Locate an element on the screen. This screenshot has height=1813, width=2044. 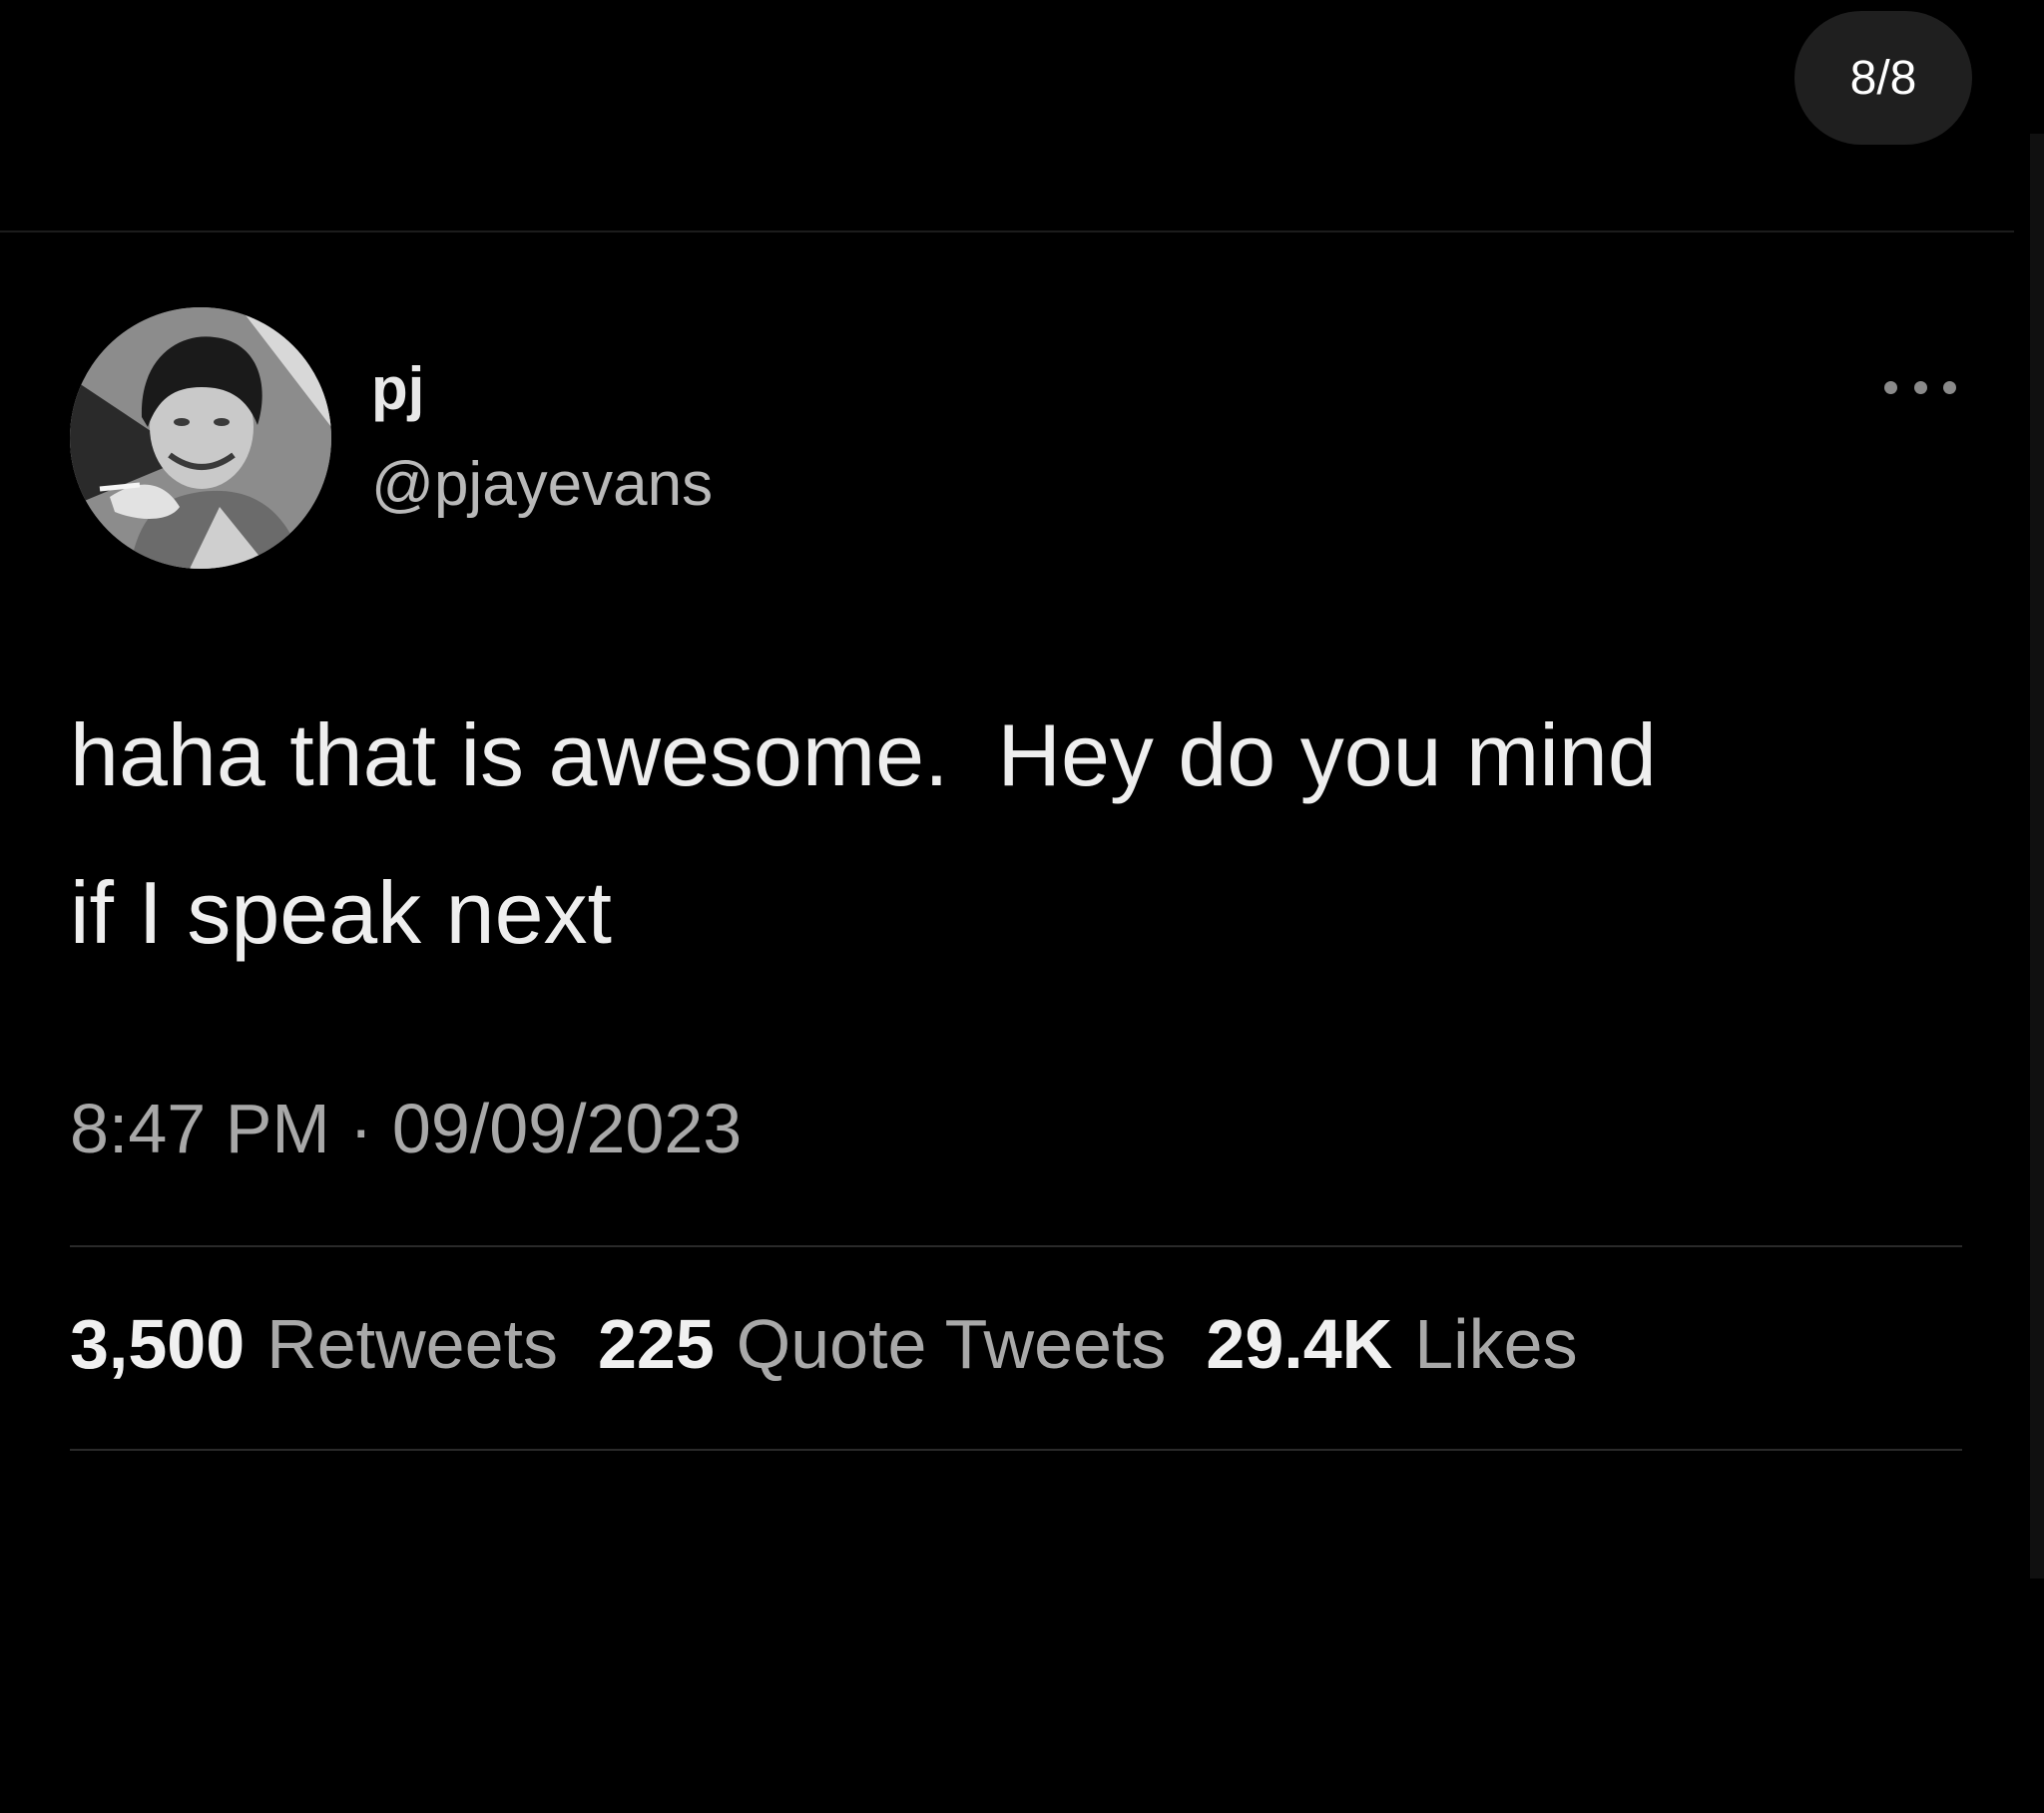
avatar-photo is located at coordinates (200, 438).